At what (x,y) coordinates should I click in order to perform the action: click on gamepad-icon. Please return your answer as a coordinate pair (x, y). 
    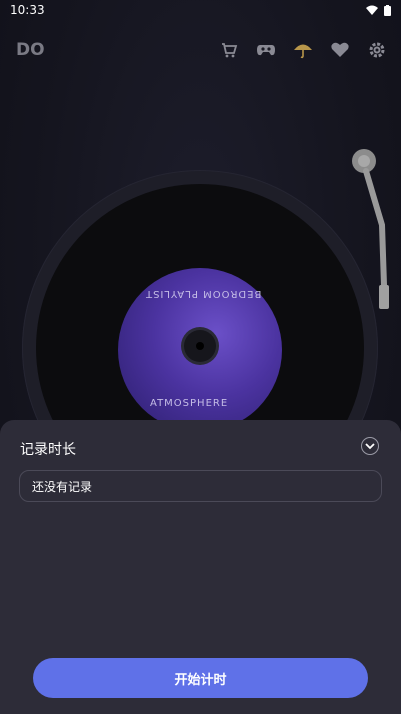
    Looking at the image, I should click on (266, 50).